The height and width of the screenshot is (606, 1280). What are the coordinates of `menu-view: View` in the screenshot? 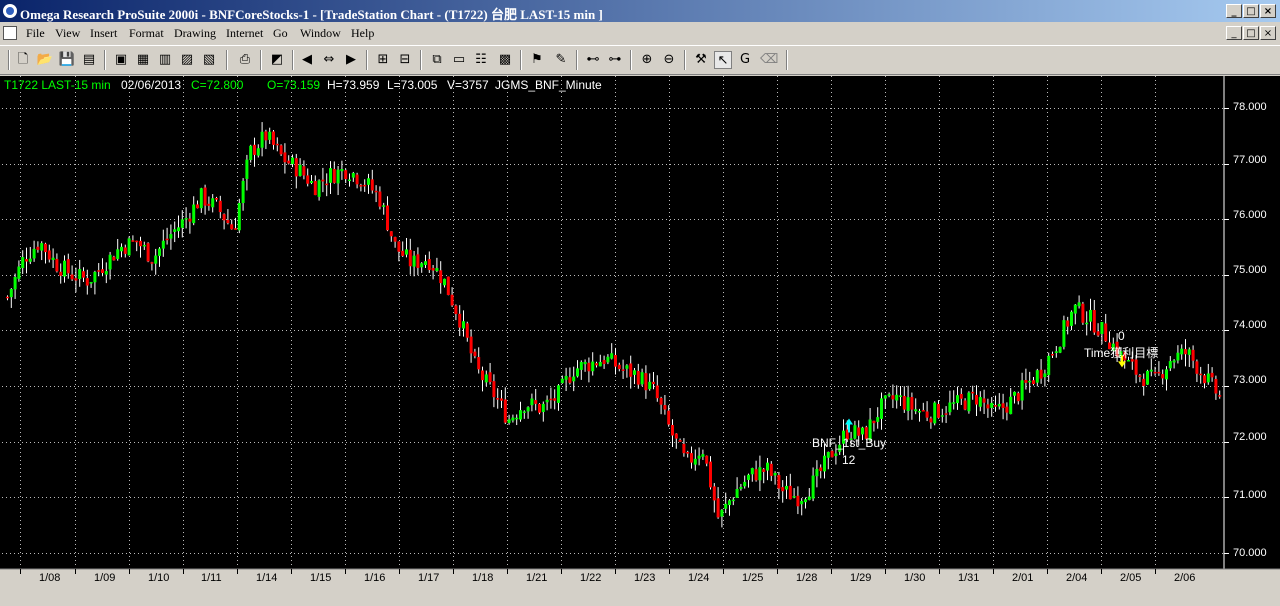 It's located at (67, 33).